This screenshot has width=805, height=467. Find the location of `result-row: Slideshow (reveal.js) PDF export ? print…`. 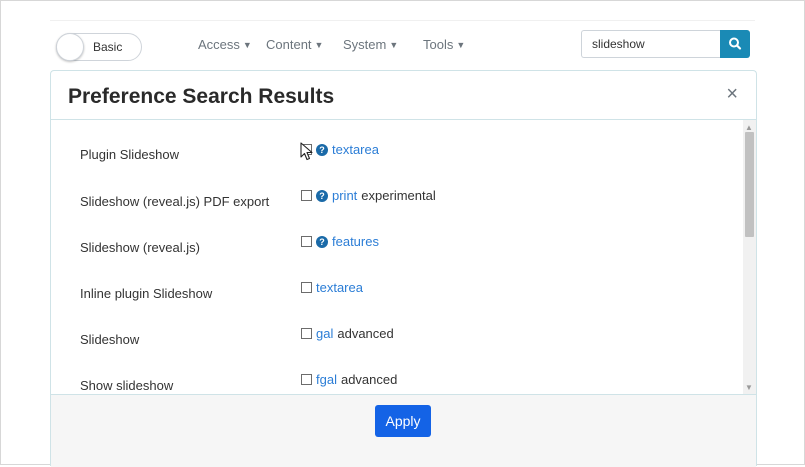

result-row: Slideshow (reveal.js) PDF export ? print… is located at coordinates (396, 208).